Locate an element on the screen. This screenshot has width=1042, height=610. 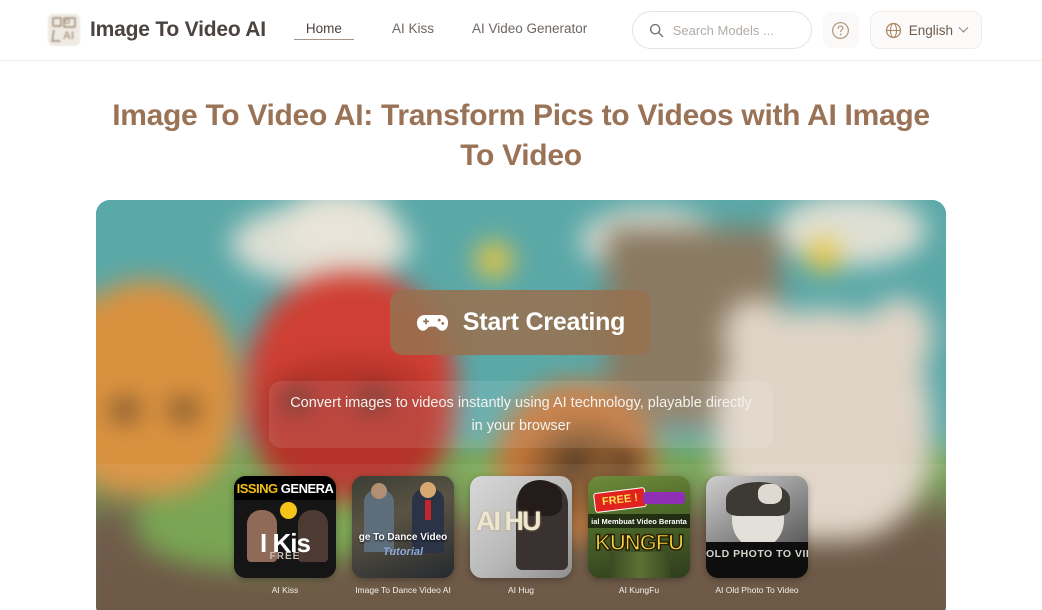
model-card-ai-old-photo-to-video: OLD PHOTO TO VID AI Old Photo To Video is located at coordinates (757, 536).